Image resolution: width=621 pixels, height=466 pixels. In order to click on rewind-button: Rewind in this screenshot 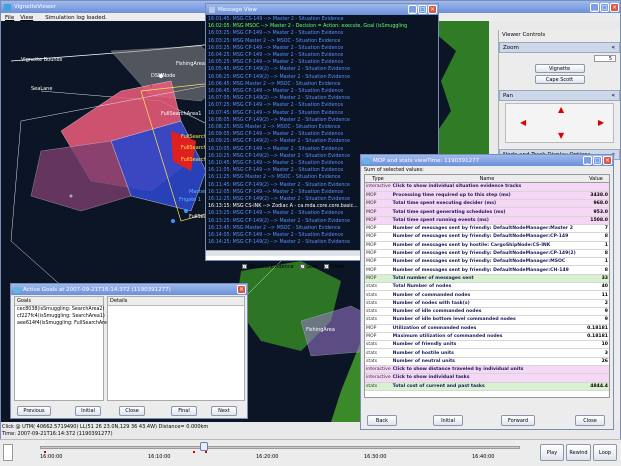, I will do `click(578, 452)`.